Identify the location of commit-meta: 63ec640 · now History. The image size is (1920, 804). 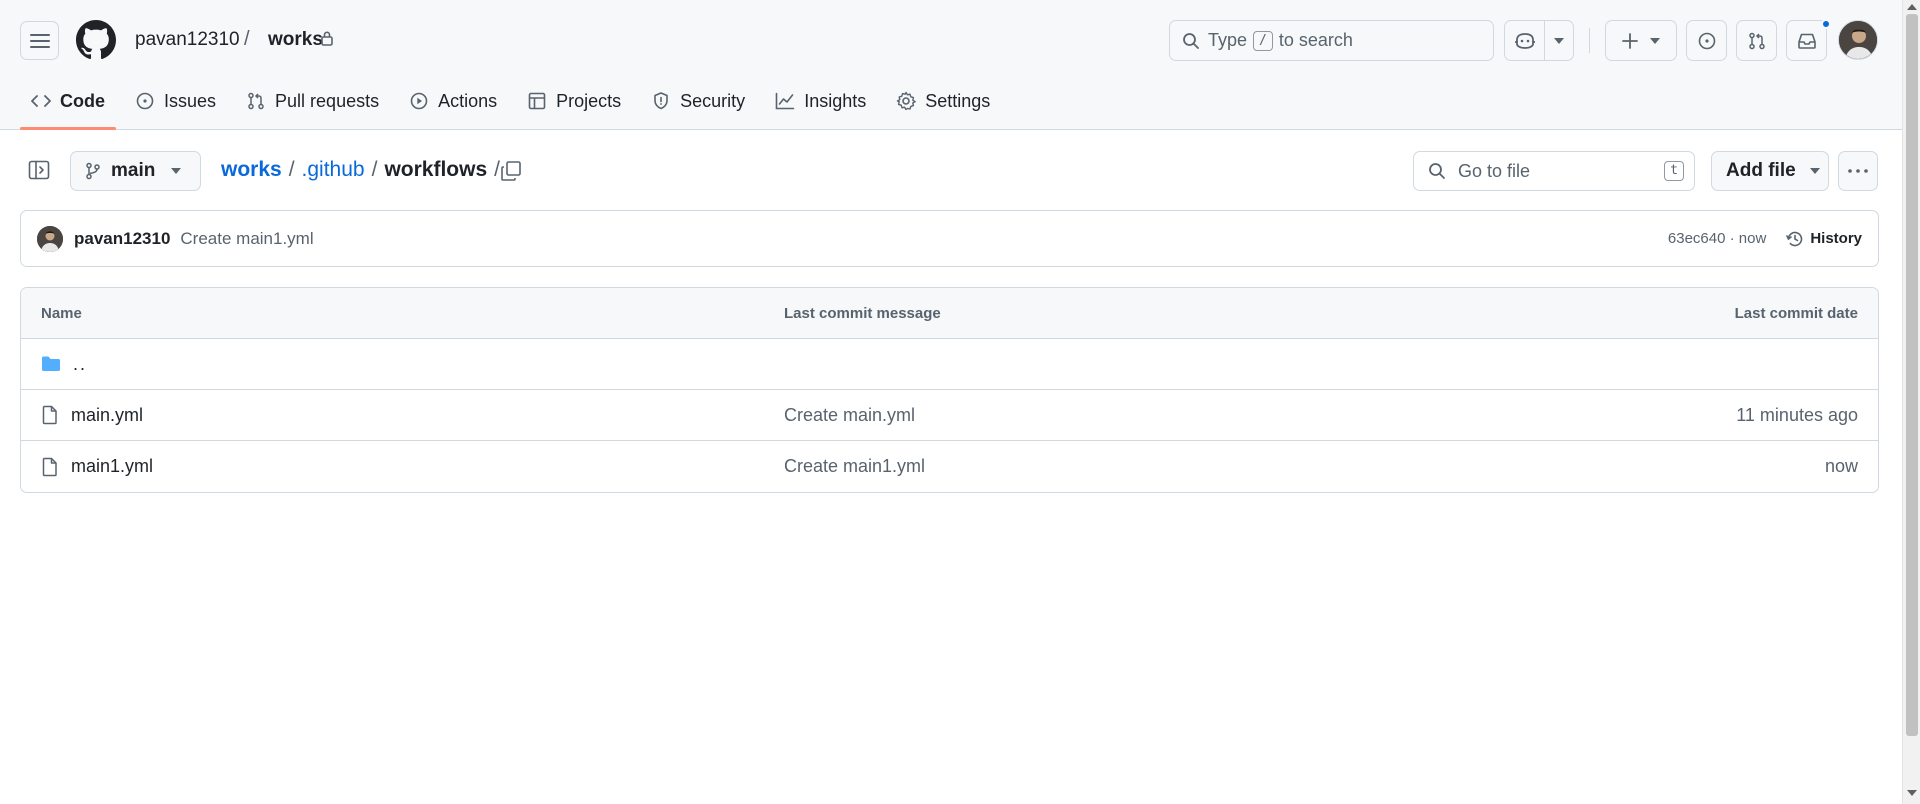
(1765, 239).